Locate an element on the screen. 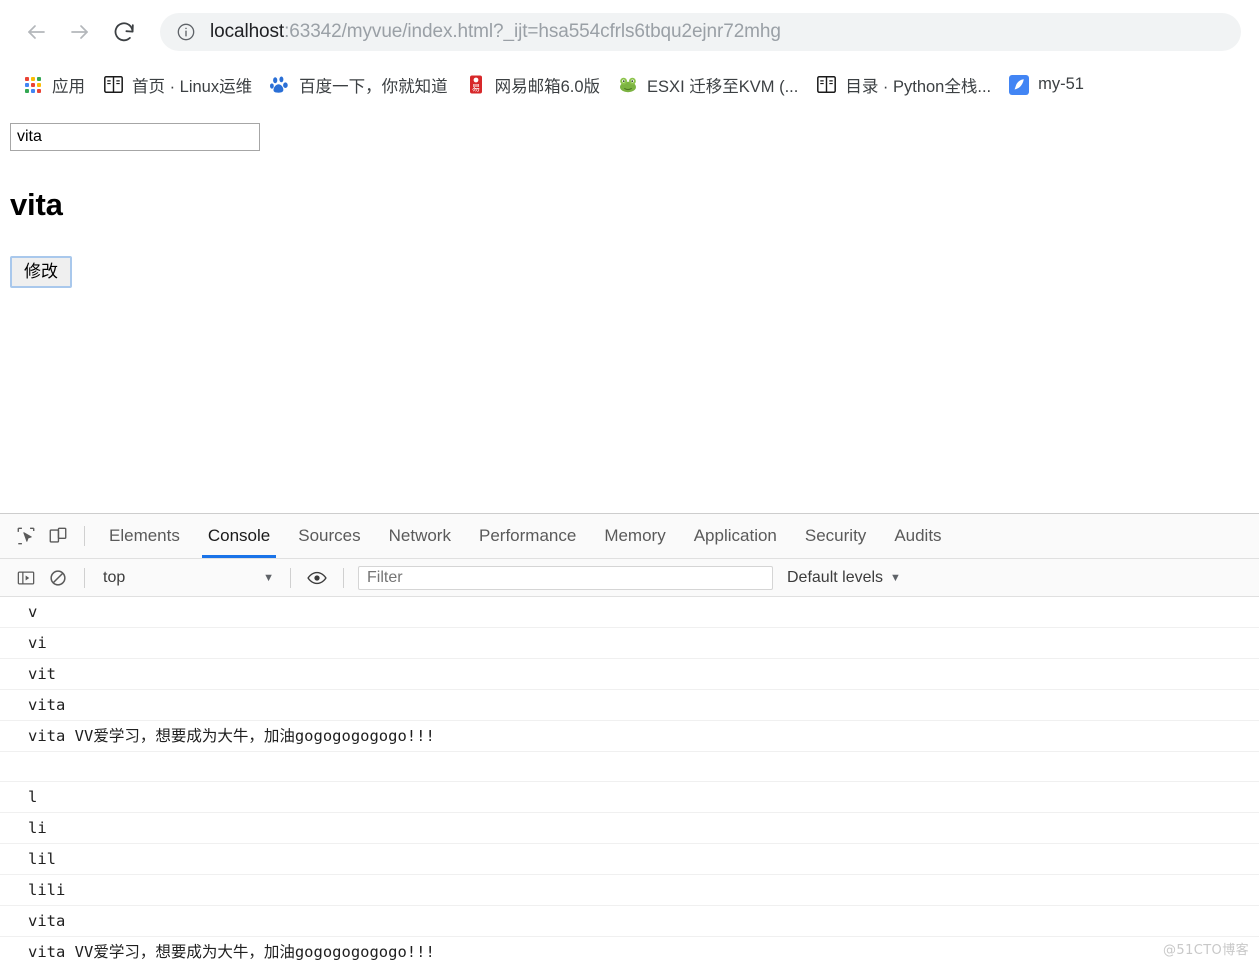  toolbar-divider is located at coordinates (84, 536).